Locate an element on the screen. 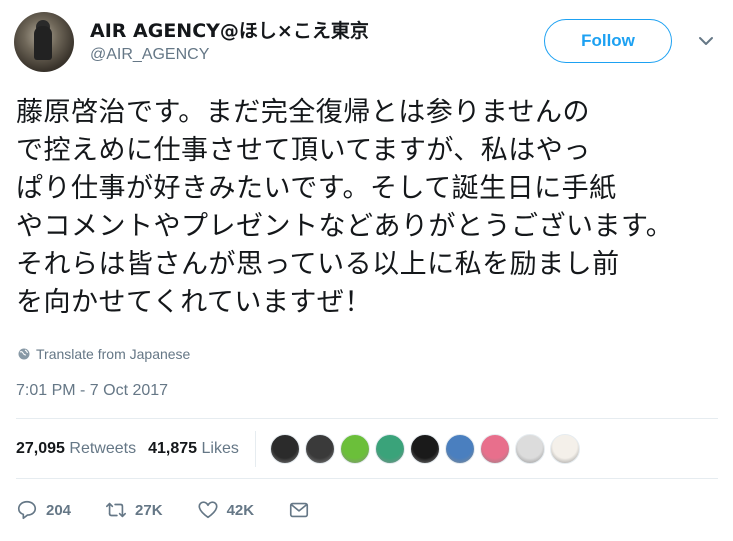 This screenshot has width=733, height=541. likes-stat: 41,875 Likes is located at coordinates (193, 449).